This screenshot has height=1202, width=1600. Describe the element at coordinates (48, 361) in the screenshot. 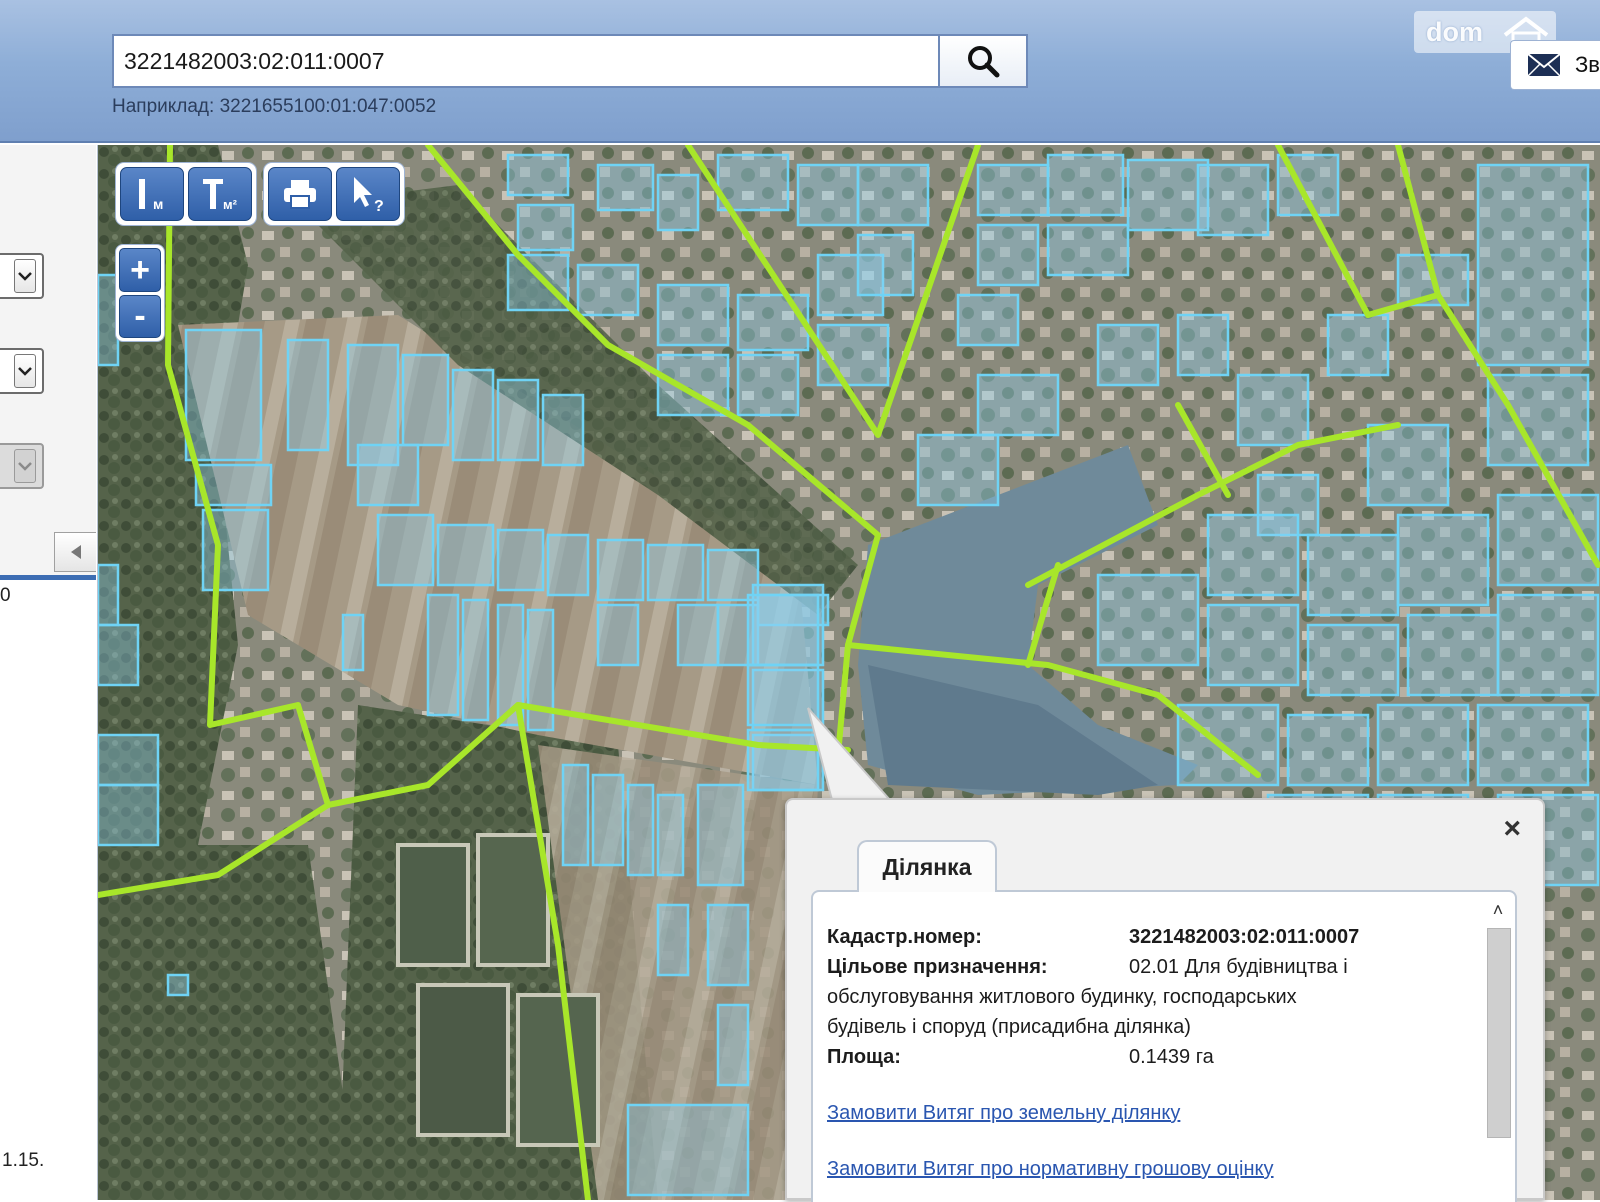

I see `left-panel-controls` at that location.